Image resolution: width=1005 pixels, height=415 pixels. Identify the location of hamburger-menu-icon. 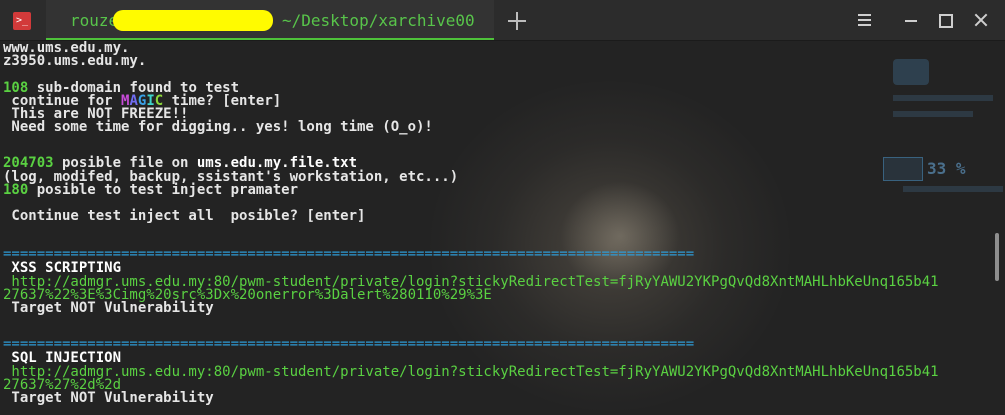
(865, 20).